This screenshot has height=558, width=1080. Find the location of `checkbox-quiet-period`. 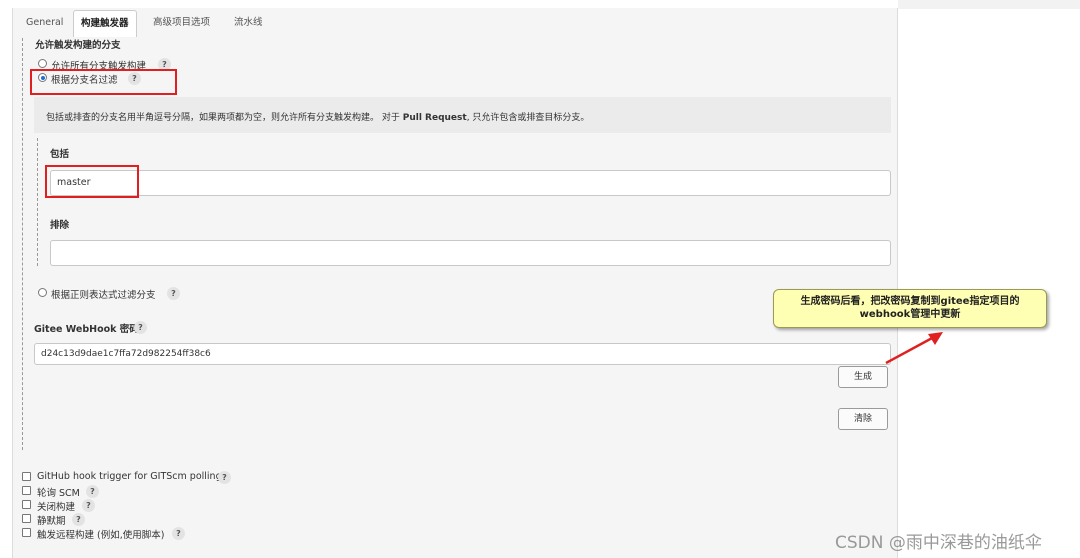

checkbox-quiet-period is located at coordinates (26, 518).